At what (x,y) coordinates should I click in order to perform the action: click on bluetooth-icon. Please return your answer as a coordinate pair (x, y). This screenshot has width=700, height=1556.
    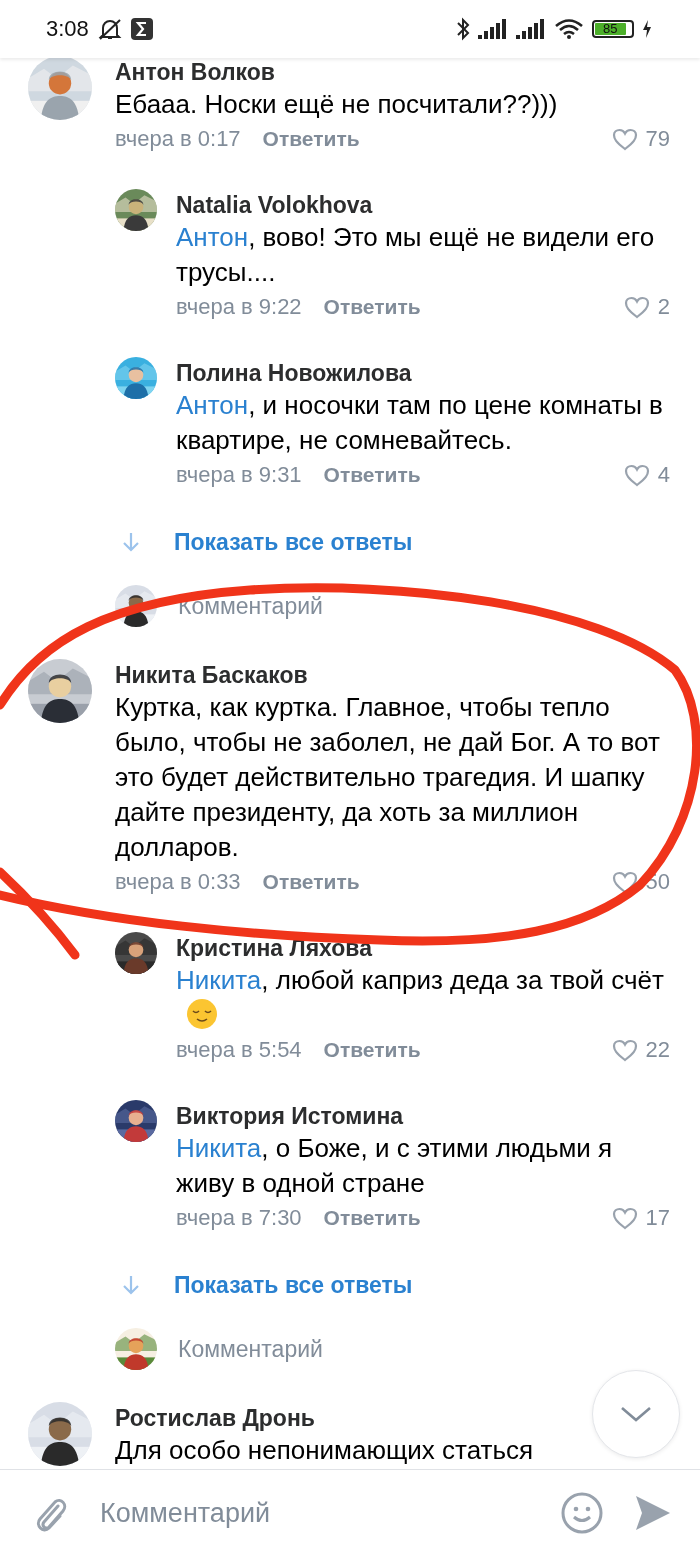
    Looking at the image, I should click on (463, 29).